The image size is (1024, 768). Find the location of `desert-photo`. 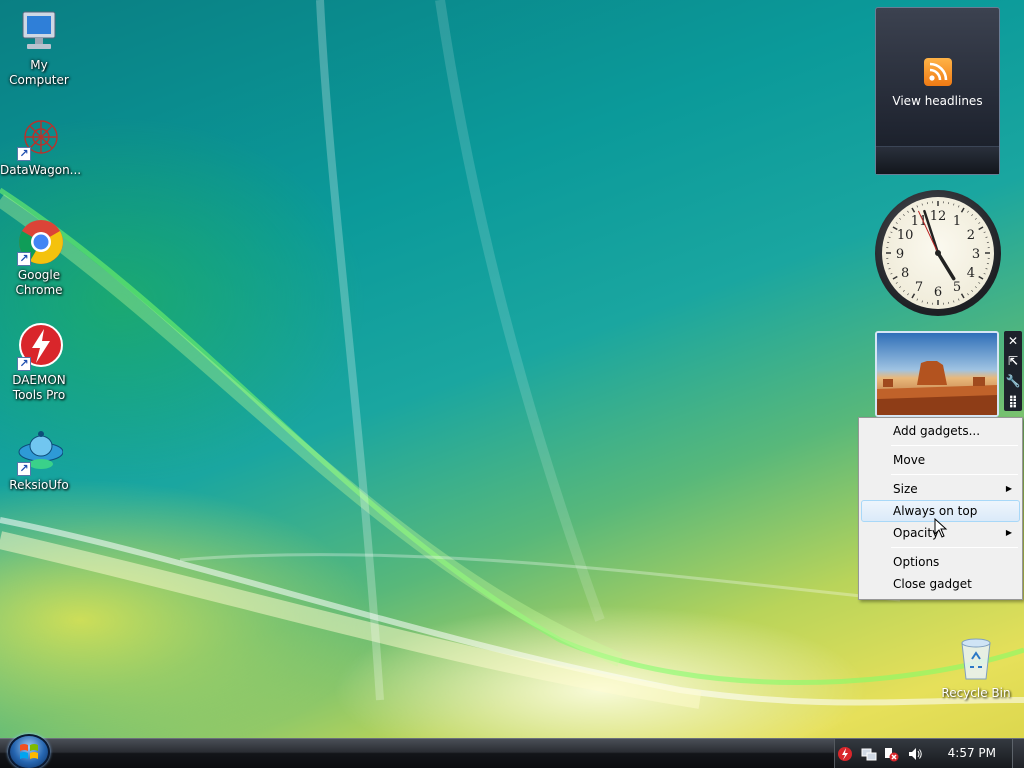

desert-photo is located at coordinates (937, 374).